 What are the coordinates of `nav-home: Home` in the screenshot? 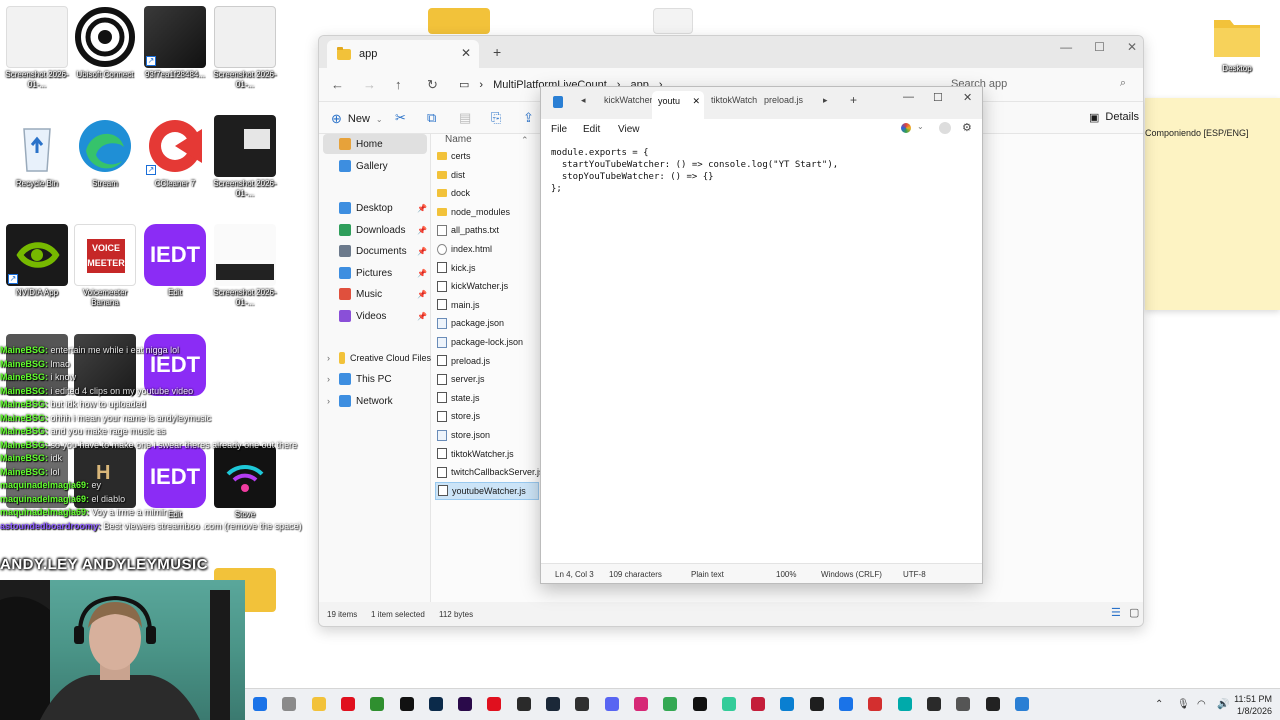 It's located at (375, 144).